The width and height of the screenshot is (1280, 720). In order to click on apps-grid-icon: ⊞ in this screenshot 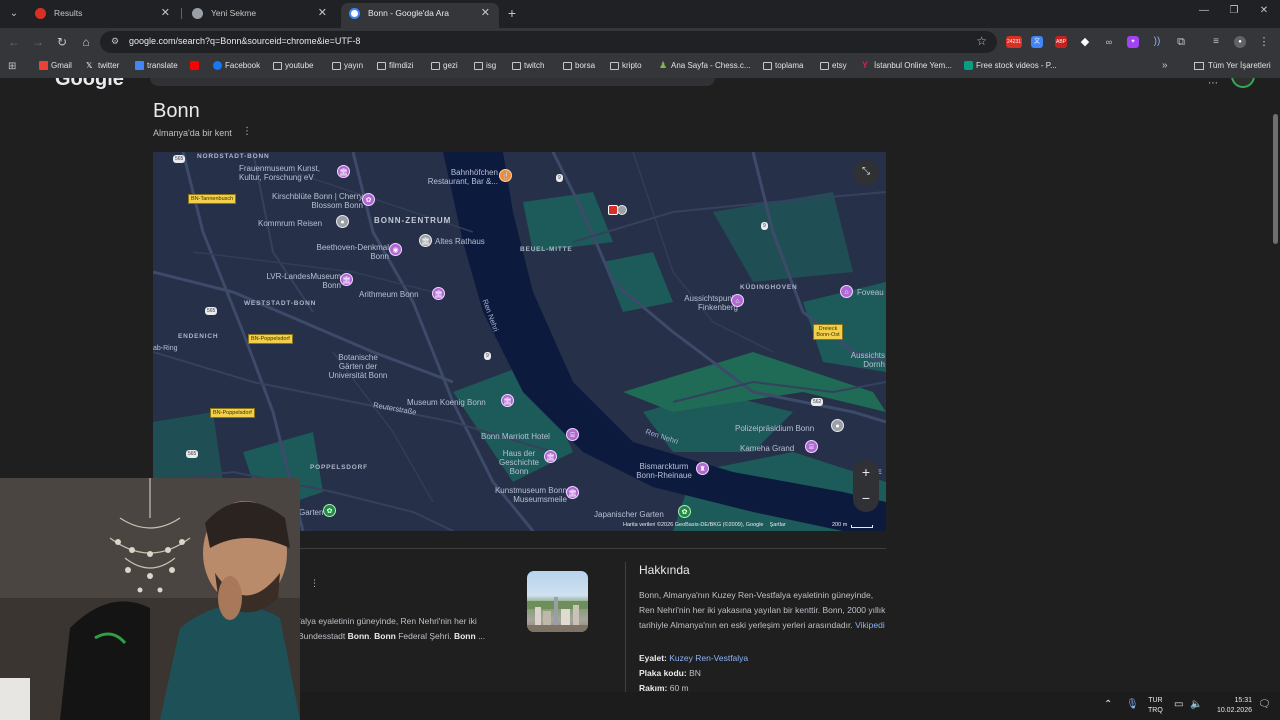, I will do `click(12, 66)`.